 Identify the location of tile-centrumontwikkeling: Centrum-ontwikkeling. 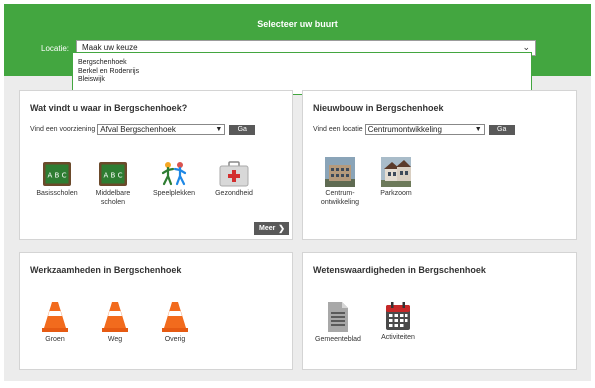
(340, 182).